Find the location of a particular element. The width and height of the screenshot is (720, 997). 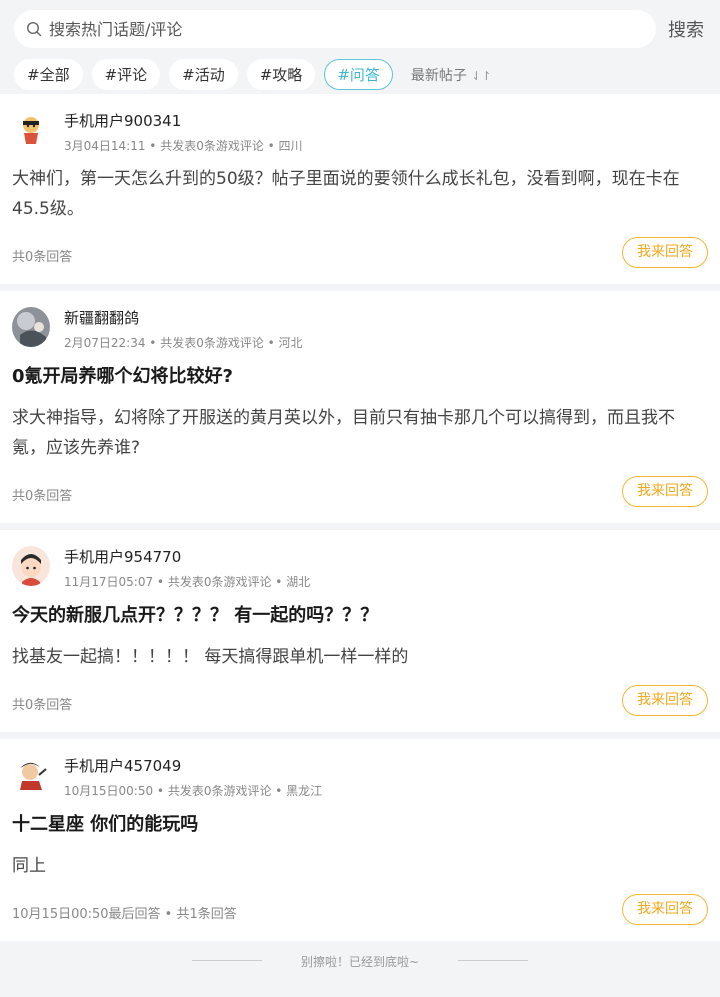

post-body: 同上 is located at coordinates (29, 866).